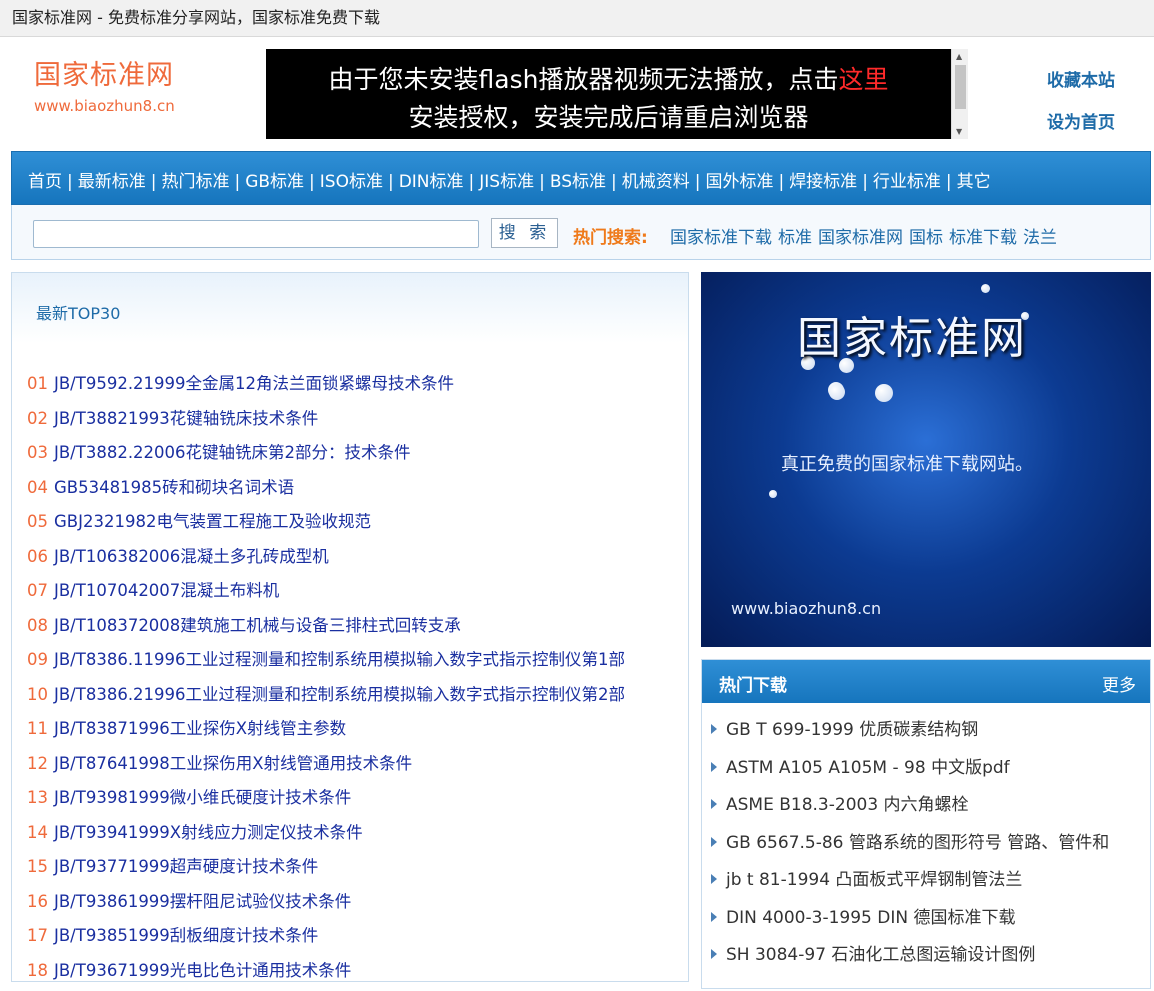 This screenshot has width=1154, height=991. What do you see at coordinates (721, 238) in the screenshot?
I see `hot-search-link: 国家标准下载` at bounding box center [721, 238].